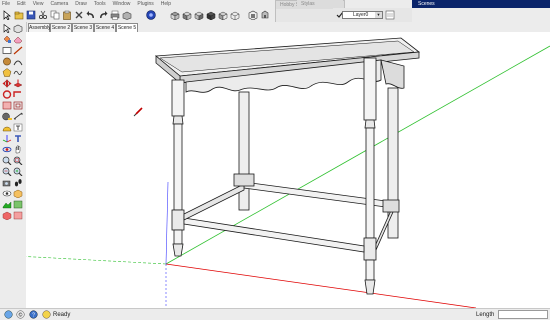 Image resolution: width=550 pixels, height=321 pixels. Describe the element at coordinates (235, 15) in the screenshot. I see `xray-icon` at that location.